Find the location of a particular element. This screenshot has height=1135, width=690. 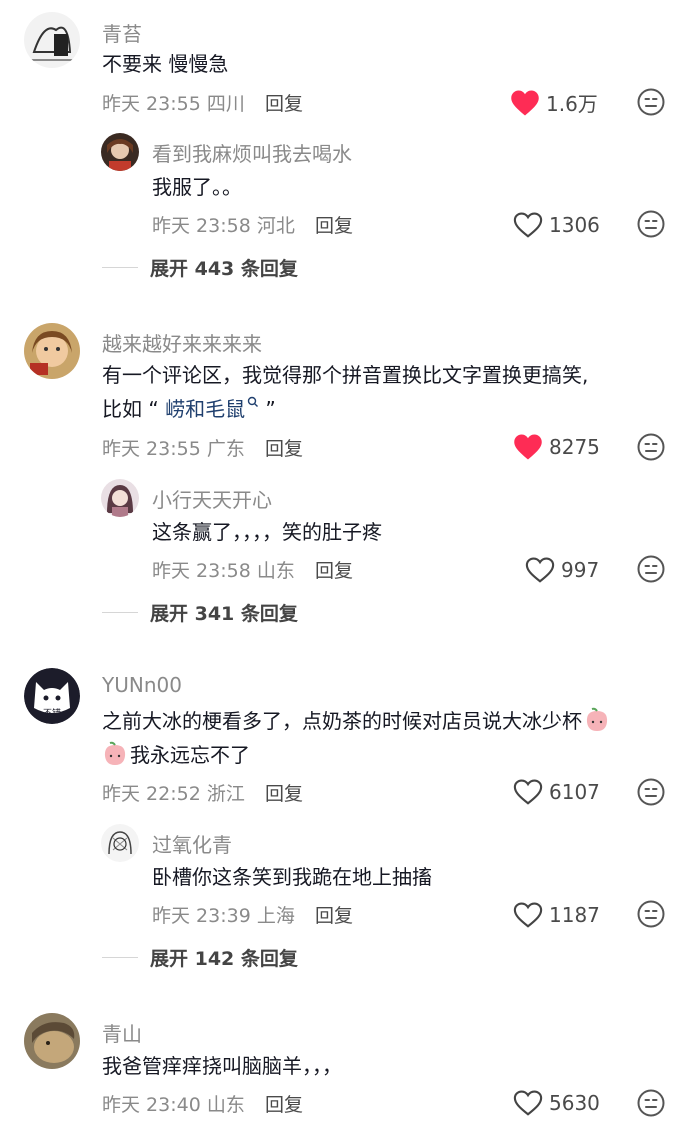

search-icon is located at coordinates (253, 401).